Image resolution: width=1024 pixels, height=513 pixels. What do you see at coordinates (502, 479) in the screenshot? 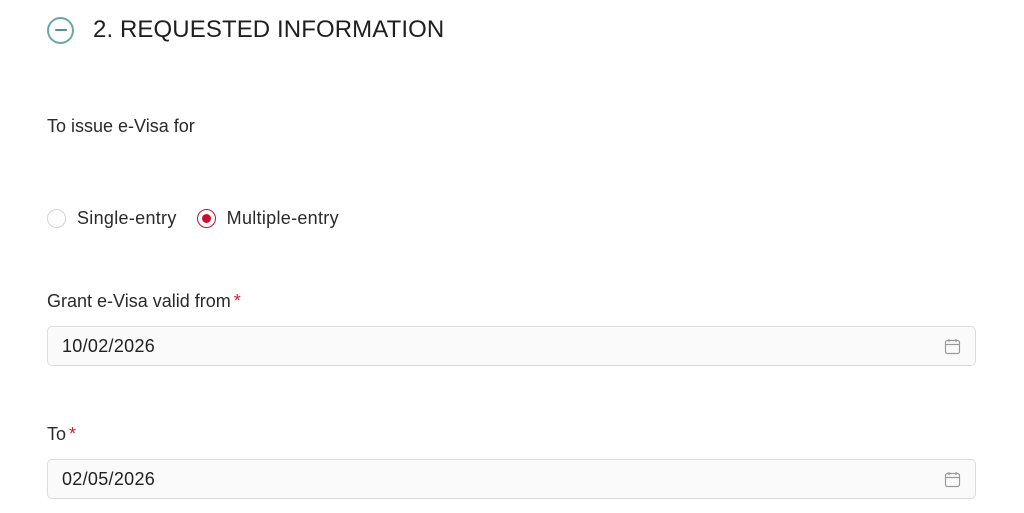
I see `valid-to-date-value: 02/05/2026` at bounding box center [502, 479].